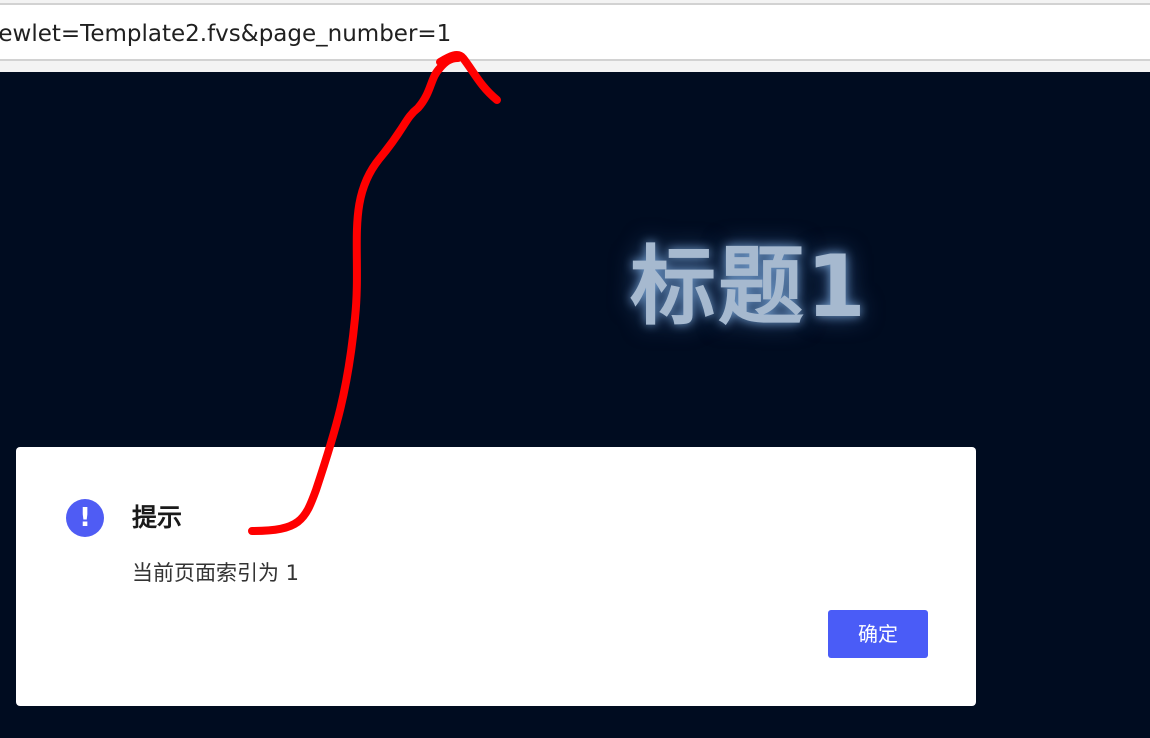  What do you see at coordinates (225, 34) in the screenshot?
I see `url-text: iewlet=Template2.fvs&page_number=1` at bounding box center [225, 34].